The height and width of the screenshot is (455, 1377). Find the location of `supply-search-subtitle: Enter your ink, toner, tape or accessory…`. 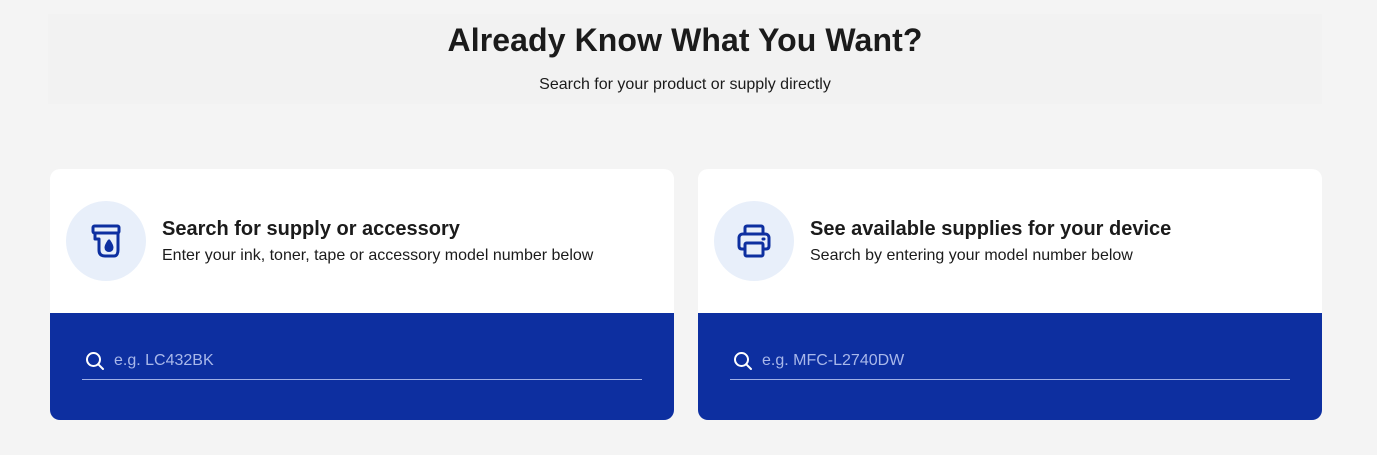

supply-search-subtitle: Enter your ink, toner, tape or accessory… is located at coordinates (378, 255).